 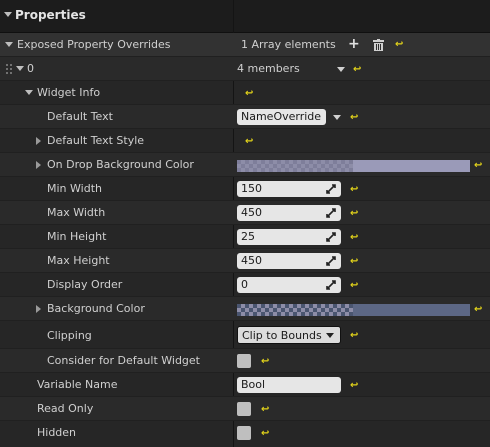 What do you see at coordinates (85, 284) in the screenshot?
I see `display-order-label: Display Order` at bounding box center [85, 284].